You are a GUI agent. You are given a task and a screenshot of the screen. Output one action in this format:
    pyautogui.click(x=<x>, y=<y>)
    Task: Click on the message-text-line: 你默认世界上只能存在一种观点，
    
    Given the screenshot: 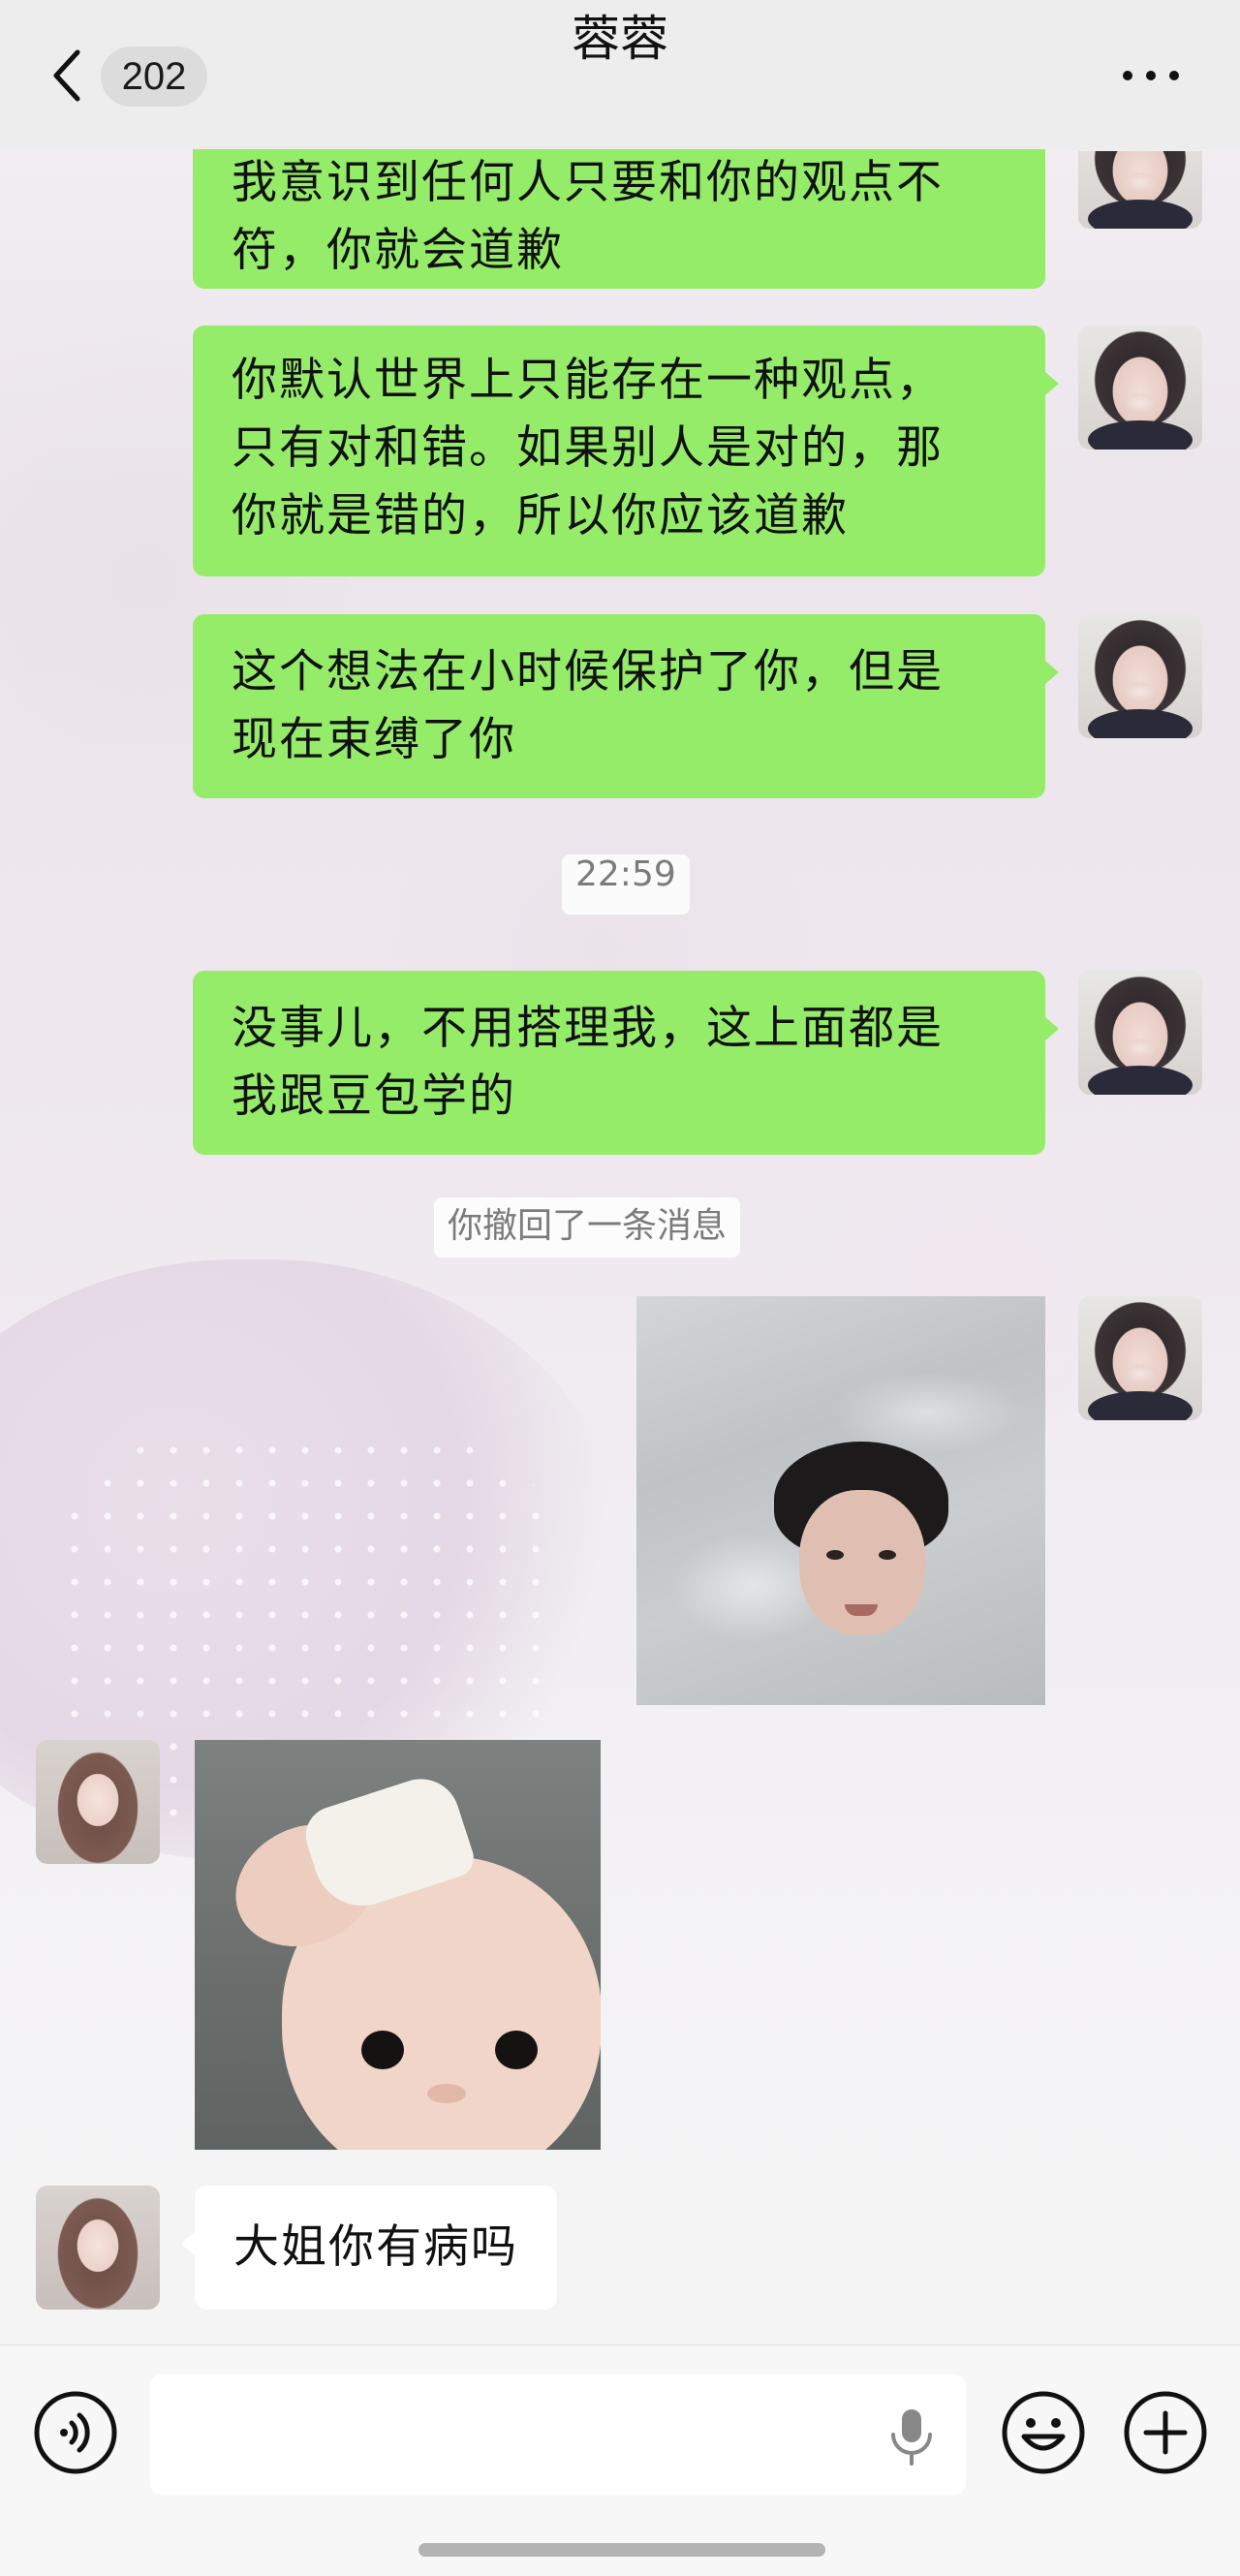 What is the action you would take?
    pyautogui.click(x=588, y=380)
    